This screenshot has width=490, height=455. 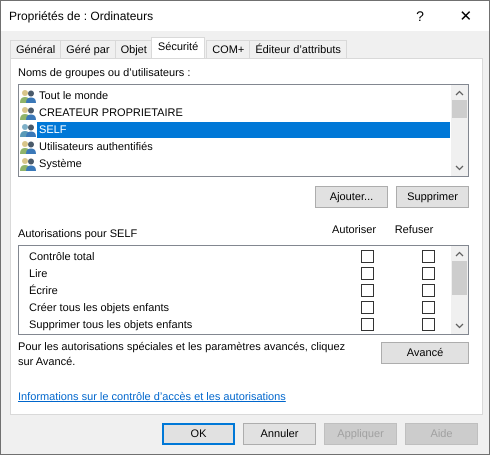 I want to click on permission-name: Supprimer tous les objets enfants, so click(x=111, y=324).